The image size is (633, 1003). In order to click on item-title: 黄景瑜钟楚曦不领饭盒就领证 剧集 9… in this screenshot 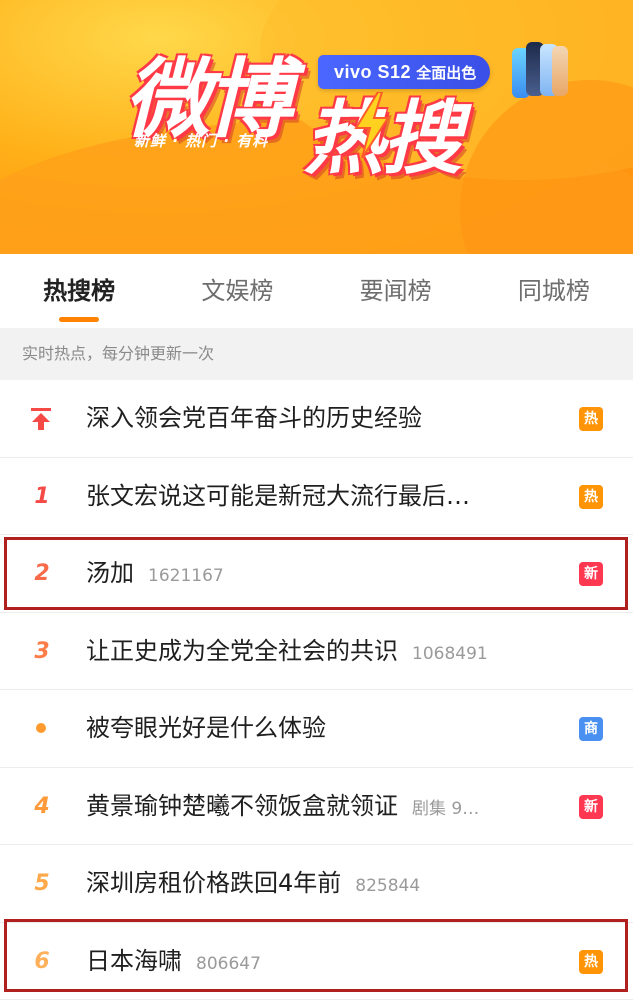, I will do `click(282, 808)`.